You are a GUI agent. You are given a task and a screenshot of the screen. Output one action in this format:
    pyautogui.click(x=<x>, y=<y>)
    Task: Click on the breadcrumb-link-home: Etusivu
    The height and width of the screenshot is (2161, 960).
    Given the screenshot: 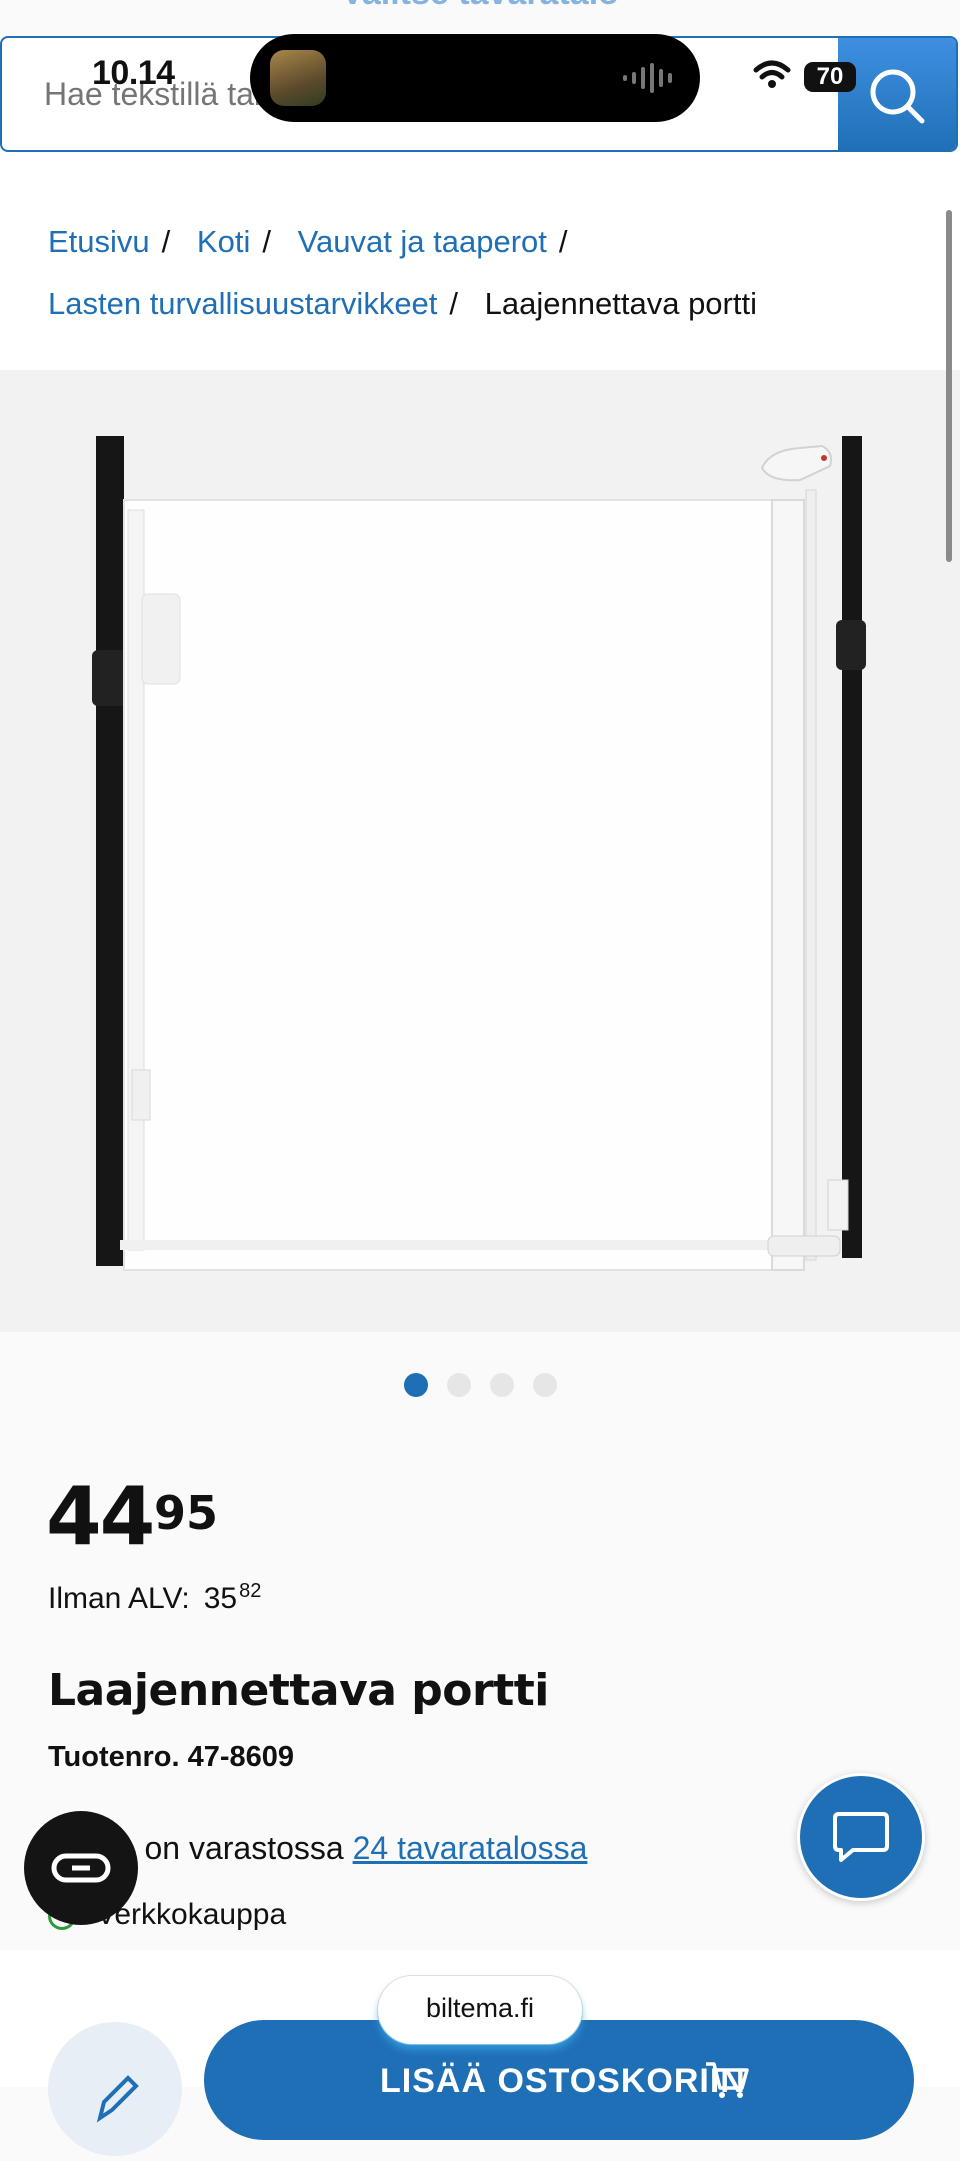 What is the action you would take?
    pyautogui.click(x=99, y=241)
    